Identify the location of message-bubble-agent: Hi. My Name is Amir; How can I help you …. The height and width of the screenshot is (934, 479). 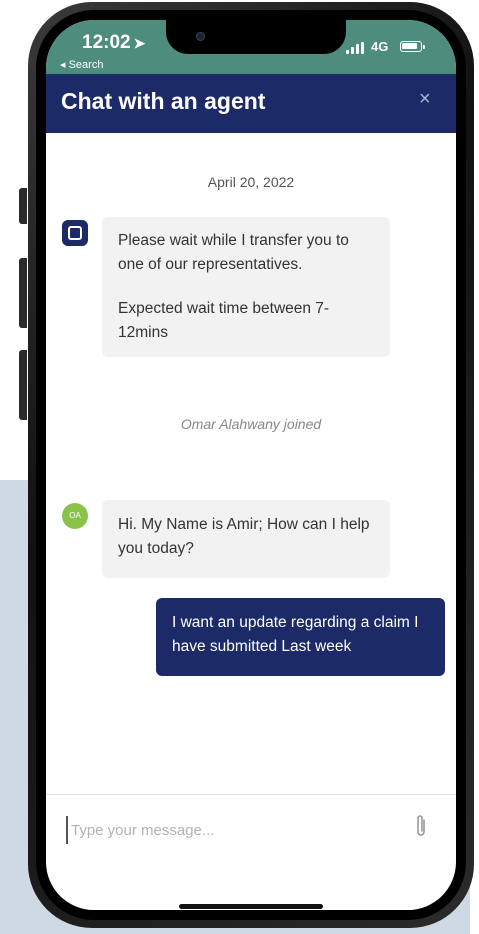
(246, 539).